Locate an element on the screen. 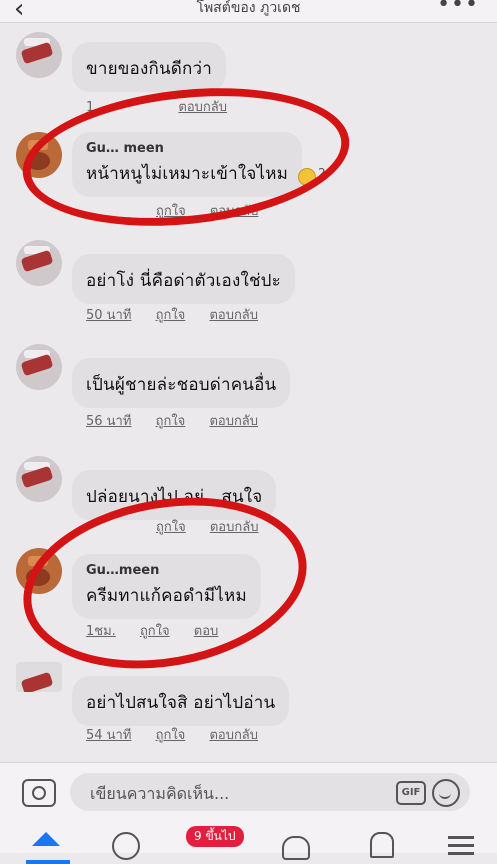  menu-icon is located at coordinates (464, 843).